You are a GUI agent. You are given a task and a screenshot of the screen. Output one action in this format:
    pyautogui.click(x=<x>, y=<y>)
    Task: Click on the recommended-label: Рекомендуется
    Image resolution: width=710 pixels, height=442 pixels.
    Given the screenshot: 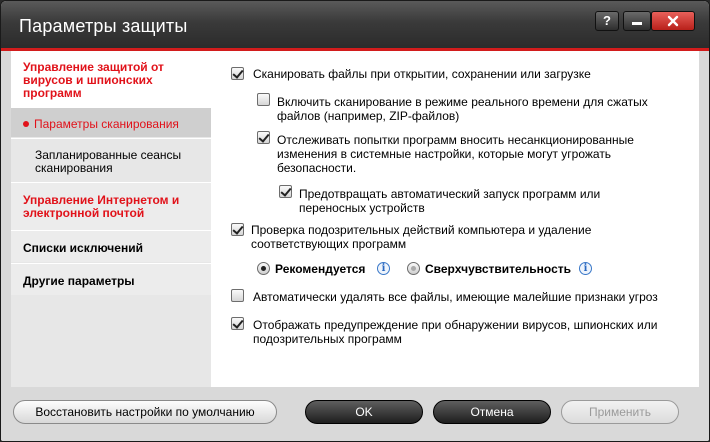 What is the action you would take?
    pyautogui.click(x=320, y=269)
    